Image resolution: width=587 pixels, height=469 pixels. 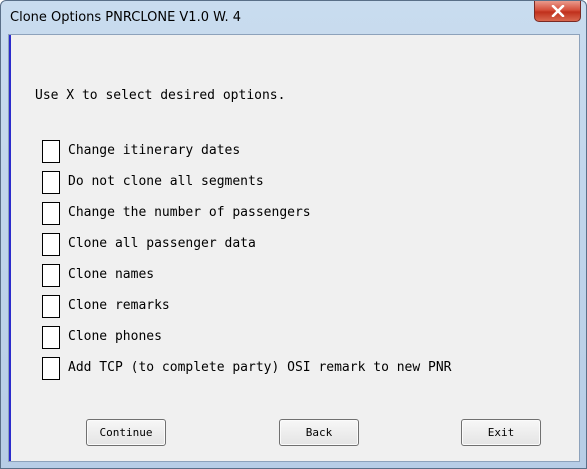 I want to click on exit-button-label: Exit, so click(x=501, y=432).